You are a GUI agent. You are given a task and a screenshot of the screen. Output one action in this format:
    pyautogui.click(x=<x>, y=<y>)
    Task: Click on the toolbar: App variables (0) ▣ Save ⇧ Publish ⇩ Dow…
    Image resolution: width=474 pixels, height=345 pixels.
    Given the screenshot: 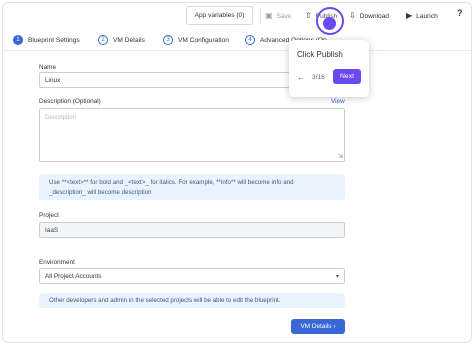 What is the action you would take?
    pyautogui.click(x=237, y=16)
    